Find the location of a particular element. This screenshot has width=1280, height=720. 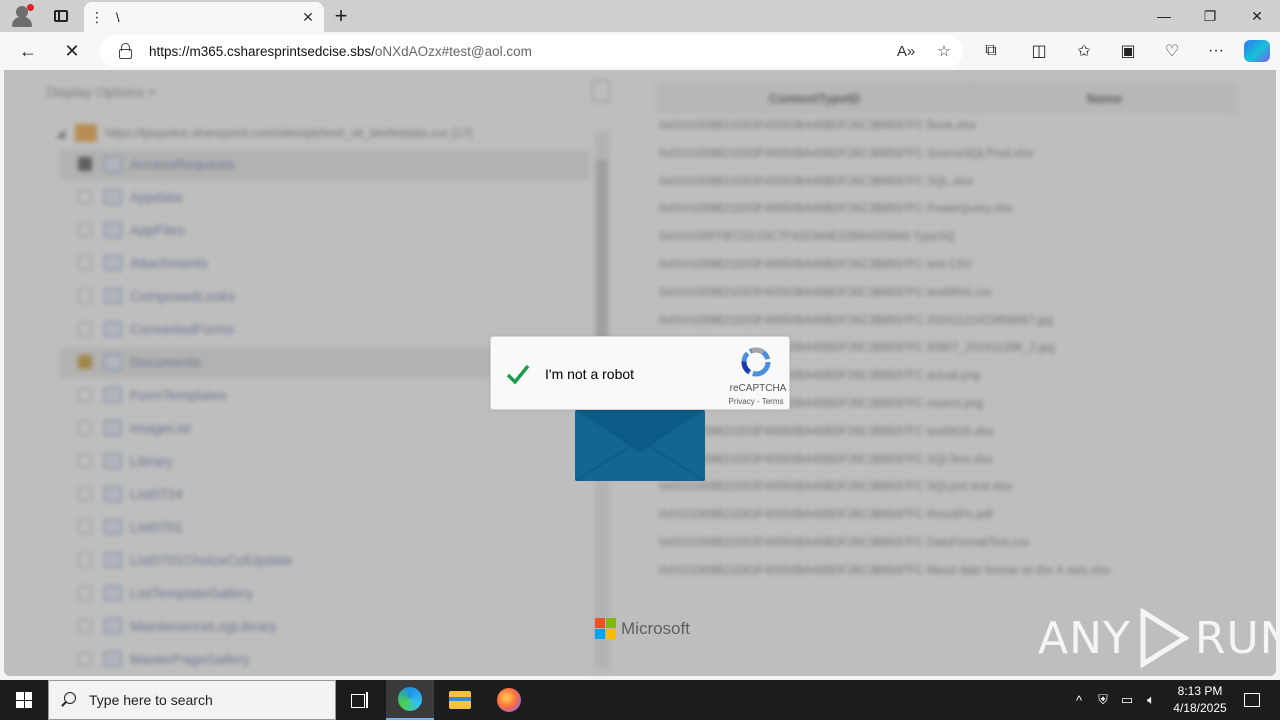

clock-time: 8:13 PM is located at coordinates (1200, 691).